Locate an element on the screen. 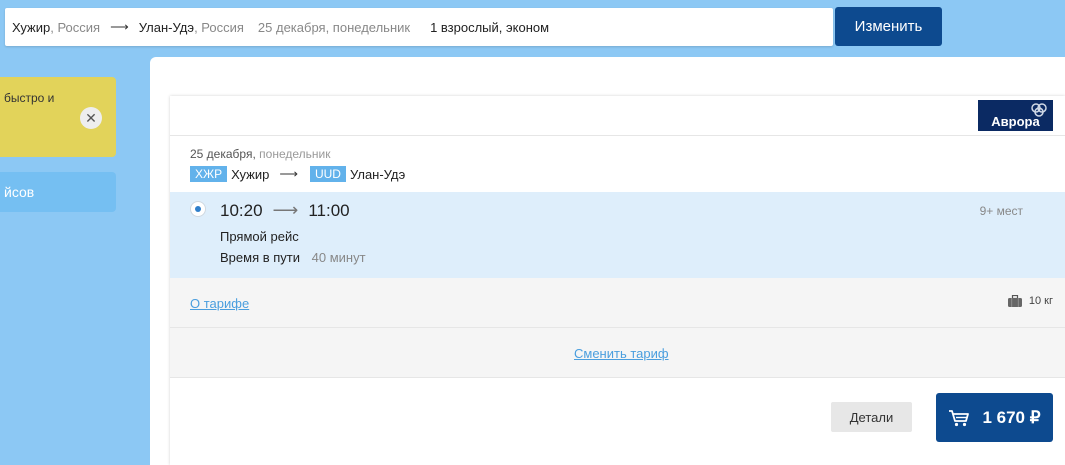 This screenshot has height=465, width=1065. to-code-badge: UUD is located at coordinates (327, 174).